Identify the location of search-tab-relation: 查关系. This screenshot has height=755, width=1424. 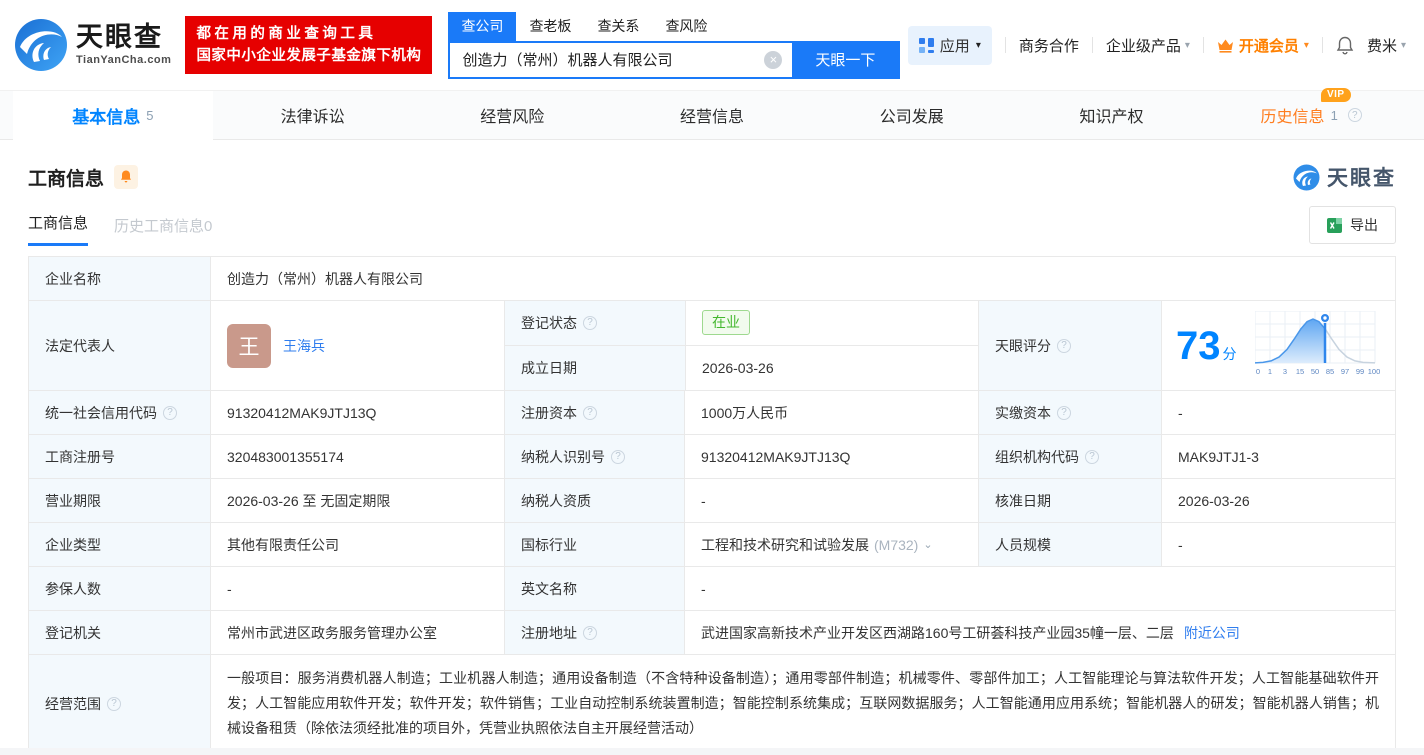
(618, 26).